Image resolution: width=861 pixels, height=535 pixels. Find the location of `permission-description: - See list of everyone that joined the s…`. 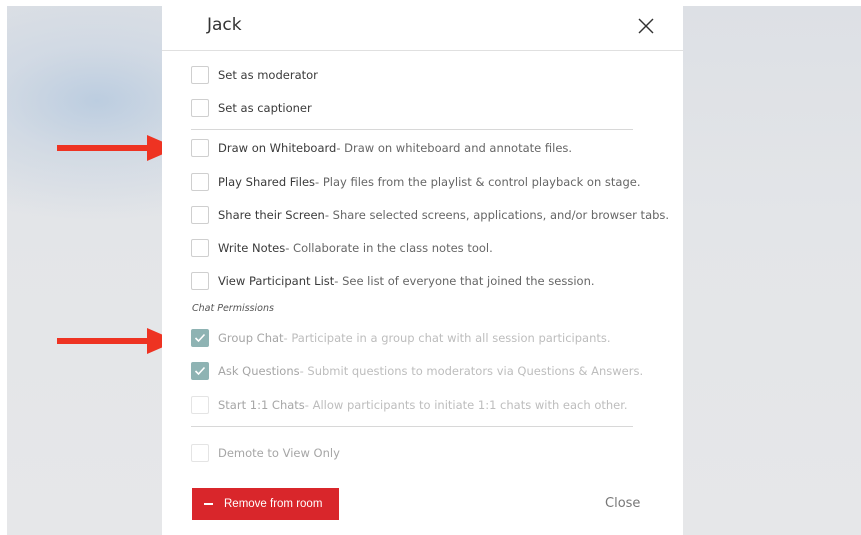

permission-description: - See list of everyone that joined the s… is located at coordinates (464, 281).